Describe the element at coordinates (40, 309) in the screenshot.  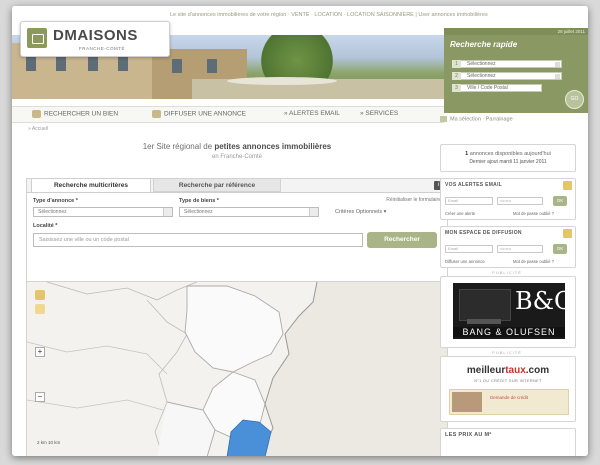
I see `streetview-icon` at that location.